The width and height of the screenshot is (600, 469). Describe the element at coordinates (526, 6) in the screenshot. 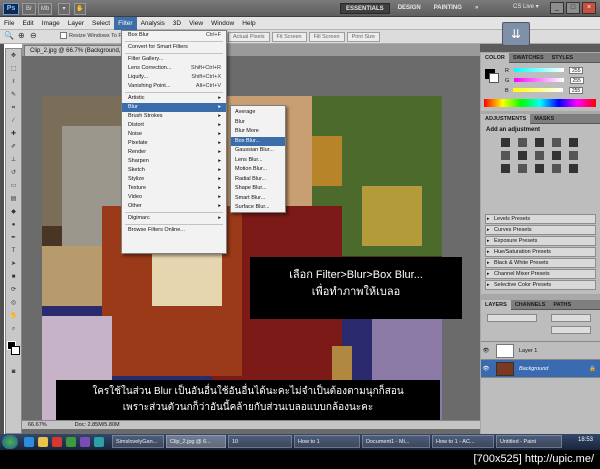

I see `cs-live-button: CS Live ▾` at that location.